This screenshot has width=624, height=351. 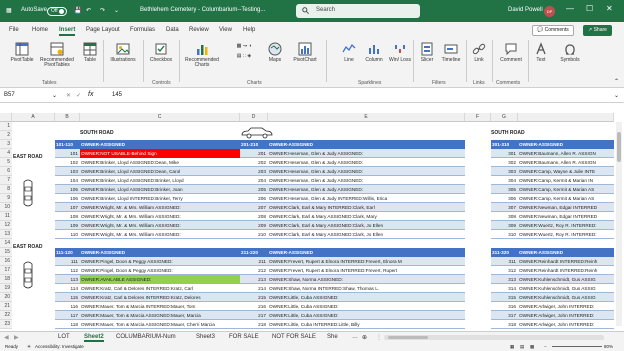 What do you see at coordinates (254, 279) in the screenshot?
I see `niche-number: 213` at bounding box center [254, 279].